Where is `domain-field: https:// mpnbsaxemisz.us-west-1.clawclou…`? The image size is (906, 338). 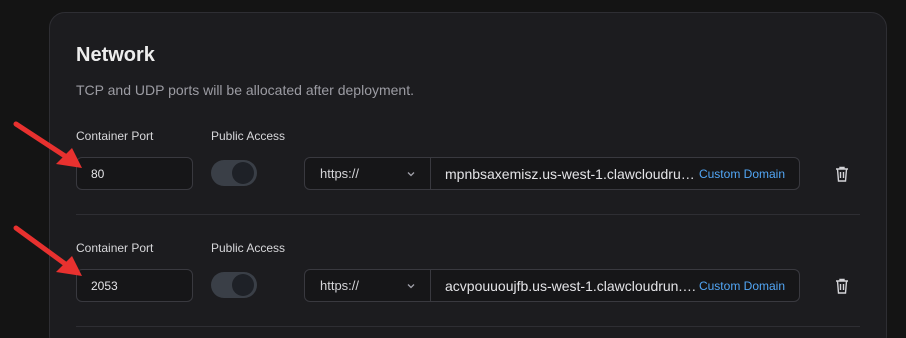 domain-field: https:// mpnbsaxemisz.us-west-1.clawclou… is located at coordinates (552, 173).